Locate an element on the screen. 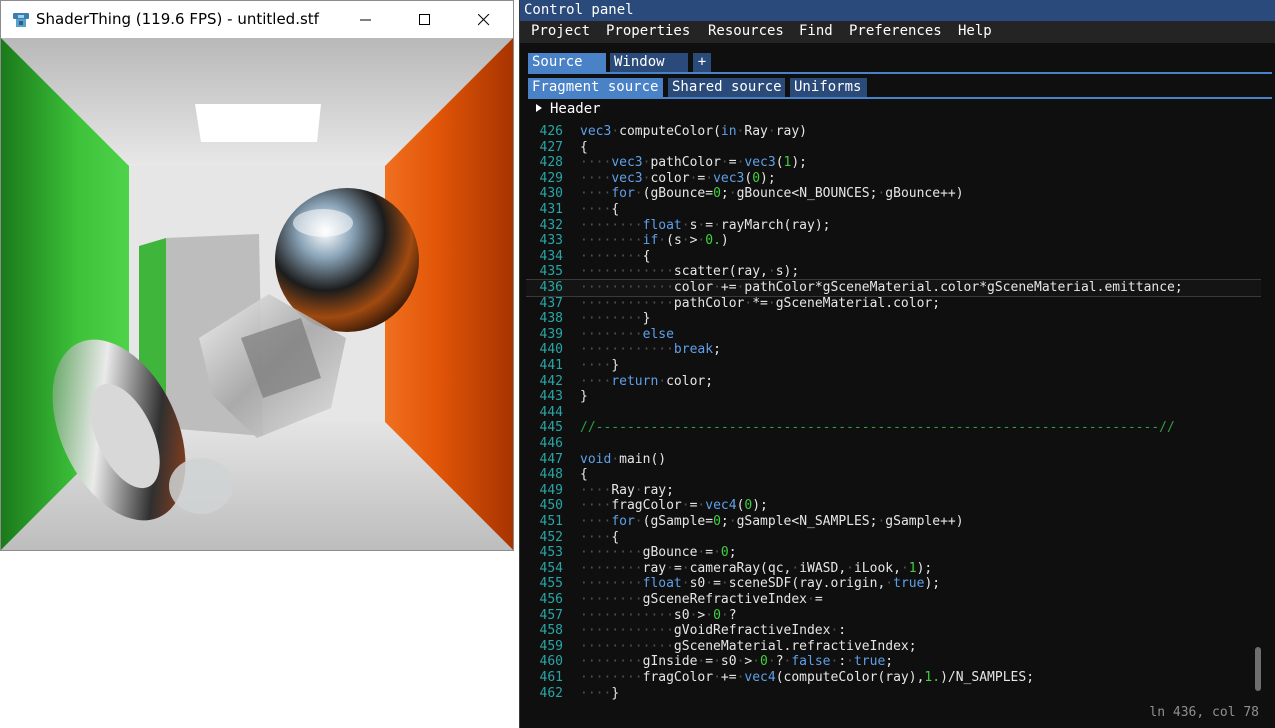 Image resolution: width=1275 pixels, height=728 pixels. code-text: ····Ray·ray; is located at coordinates (627, 491).